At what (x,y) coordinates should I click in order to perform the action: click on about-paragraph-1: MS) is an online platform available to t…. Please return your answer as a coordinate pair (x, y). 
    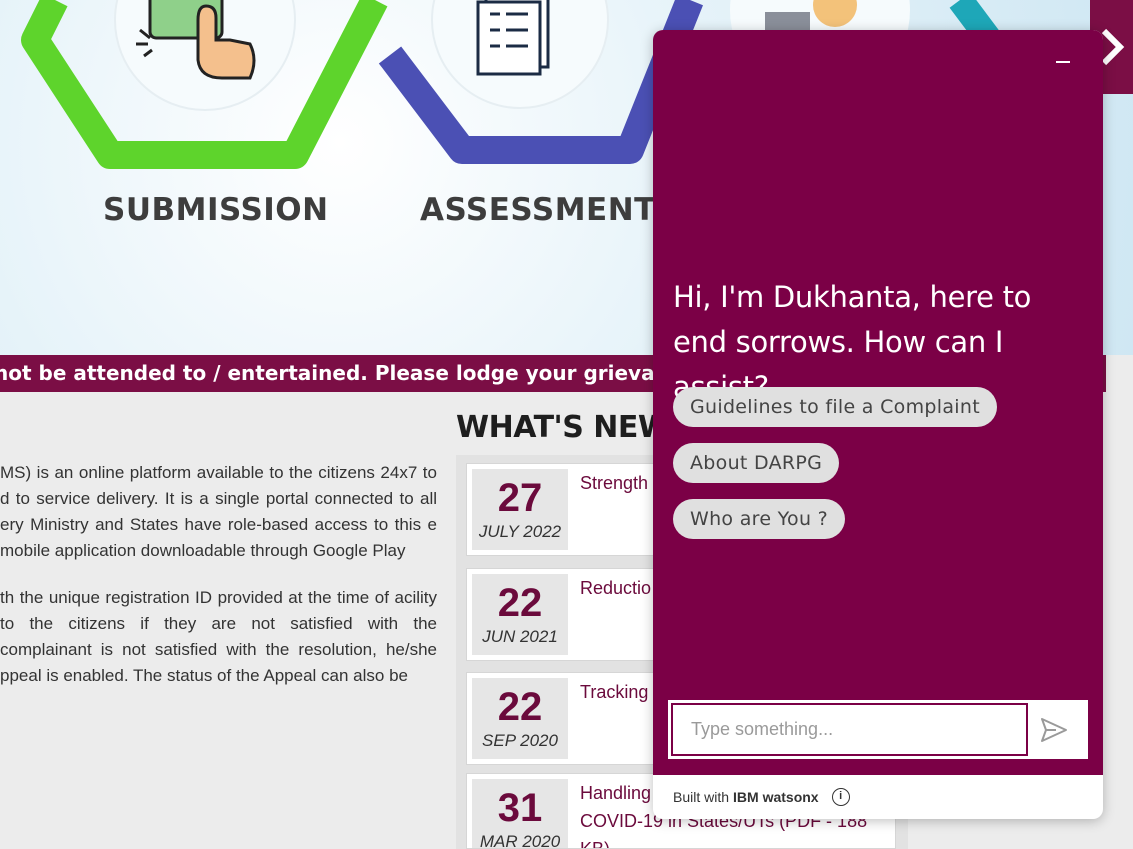
    Looking at the image, I should click on (218, 511).